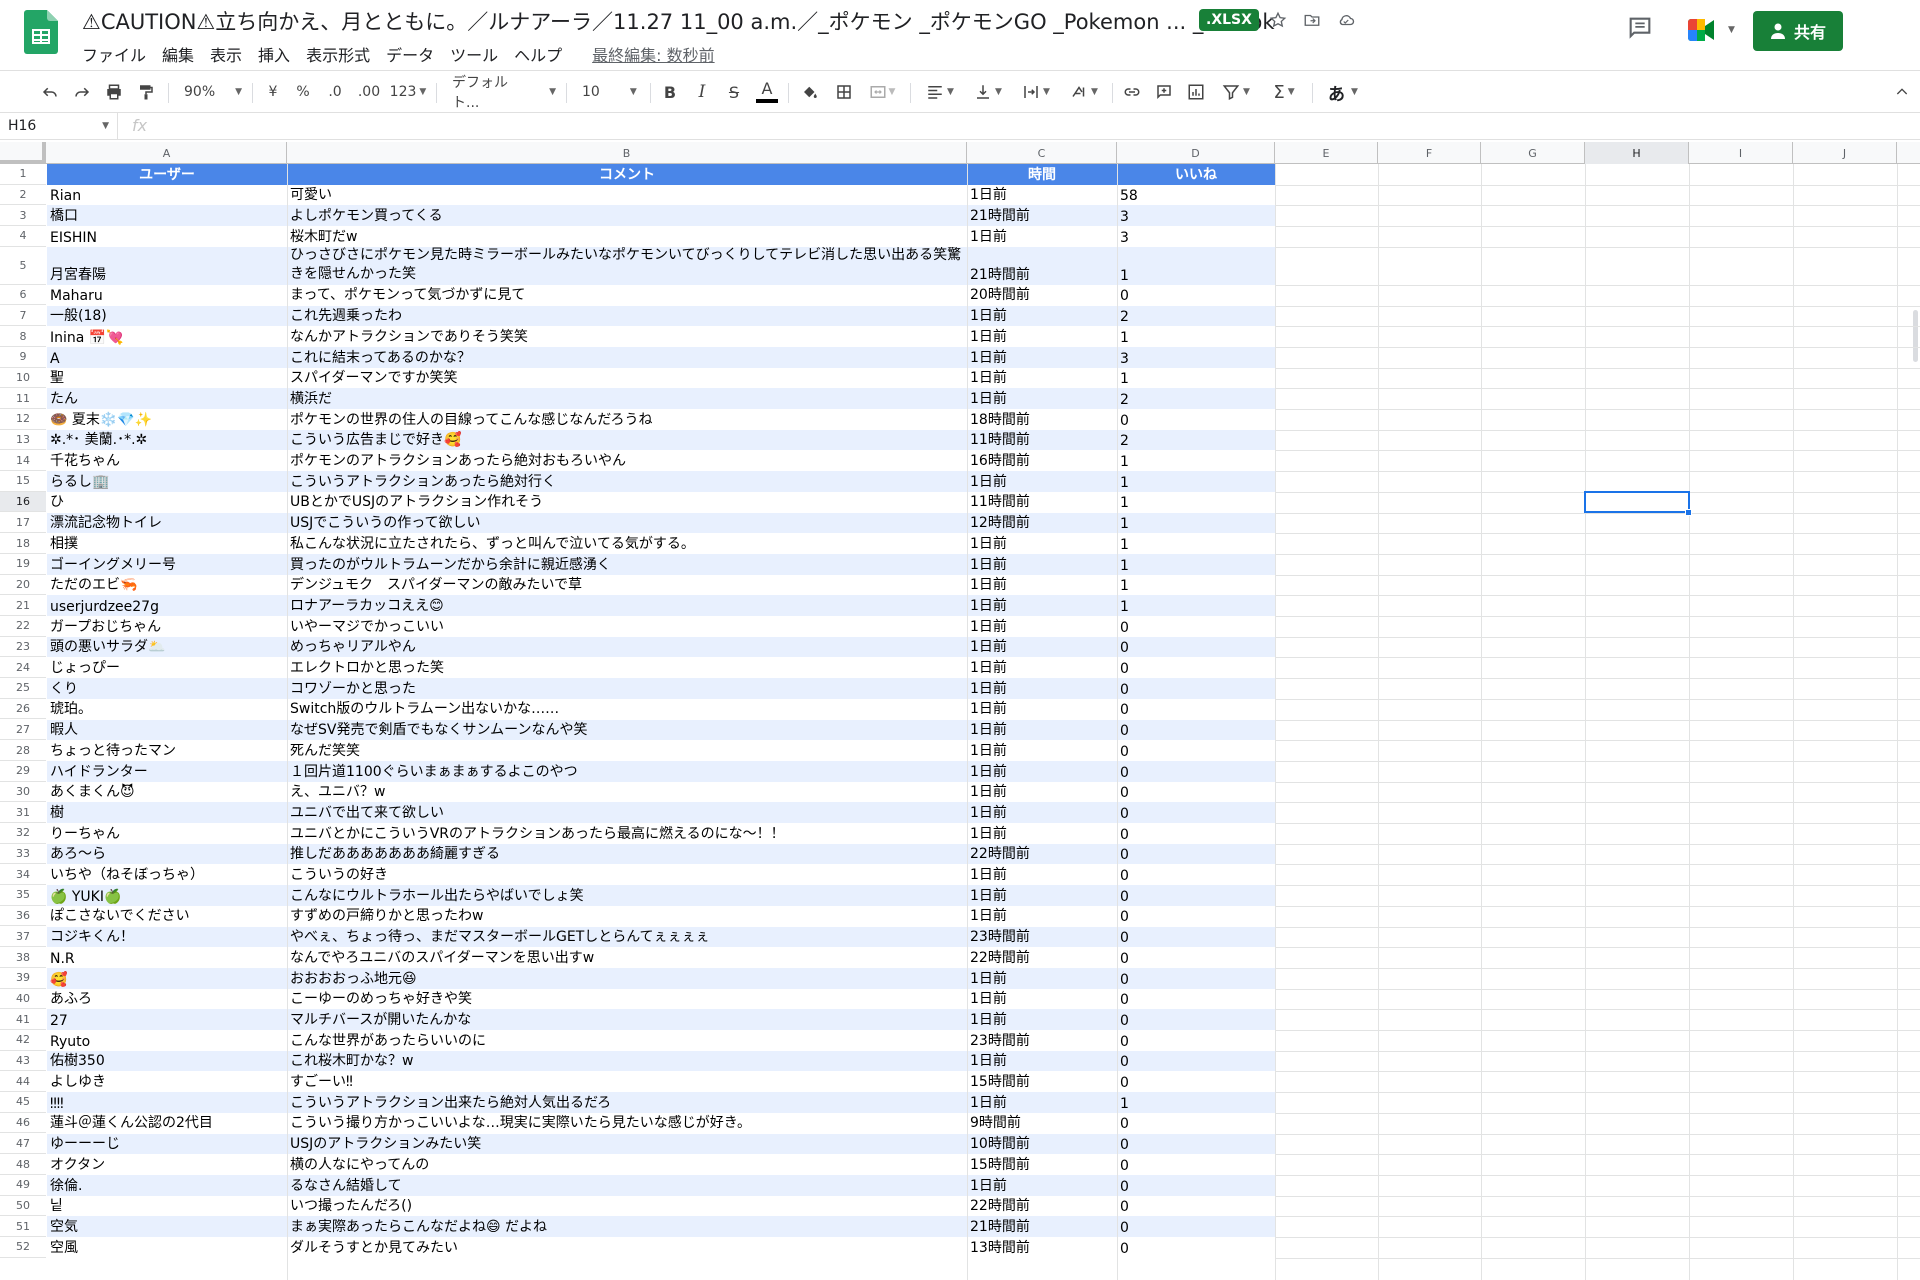  Describe the element at coordinates (167, 605) in the screenshot. I see `user-cell: userjurdzee27g` at that location.